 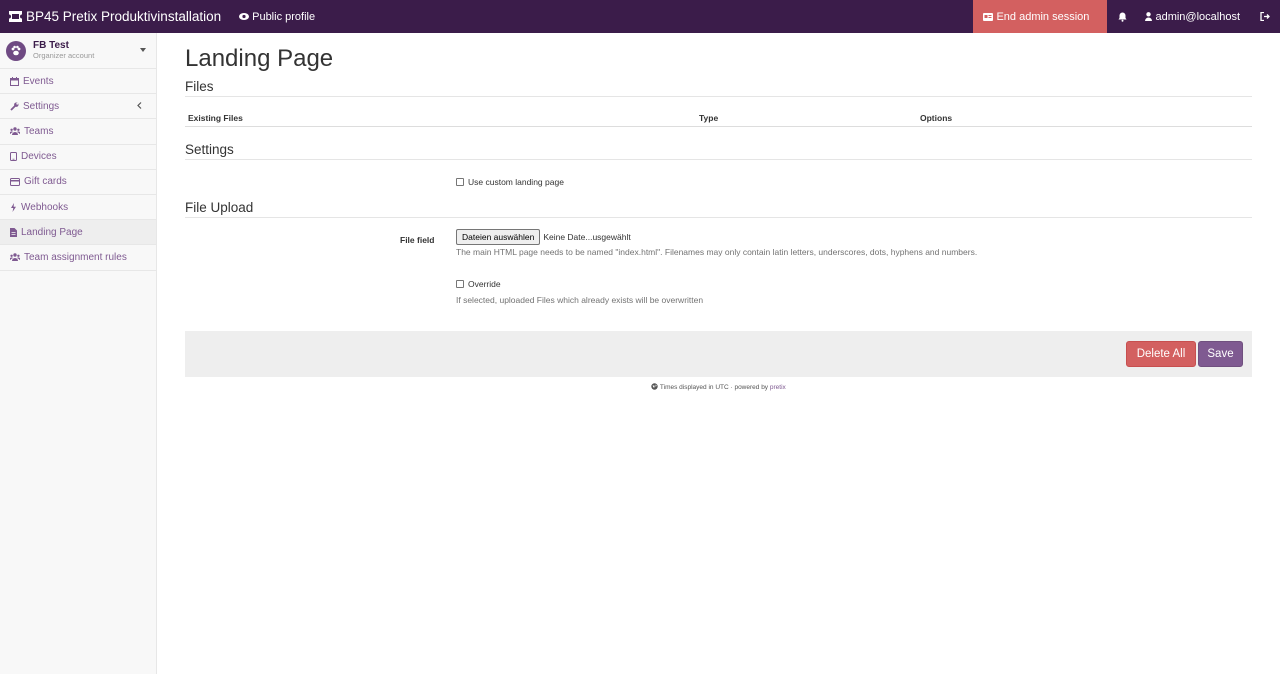 What do you see at coordinates (1161, 354) in the screenshot?
I see `delete-all-button: Delete All` at bounding box center [1161, 354].